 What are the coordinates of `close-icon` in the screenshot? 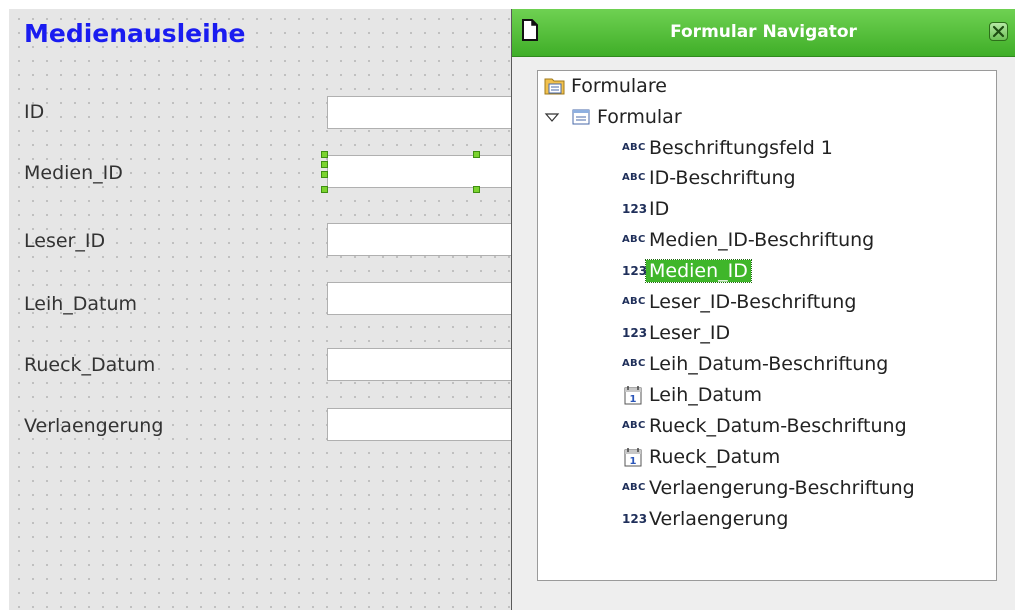 It's located at (998, 31).